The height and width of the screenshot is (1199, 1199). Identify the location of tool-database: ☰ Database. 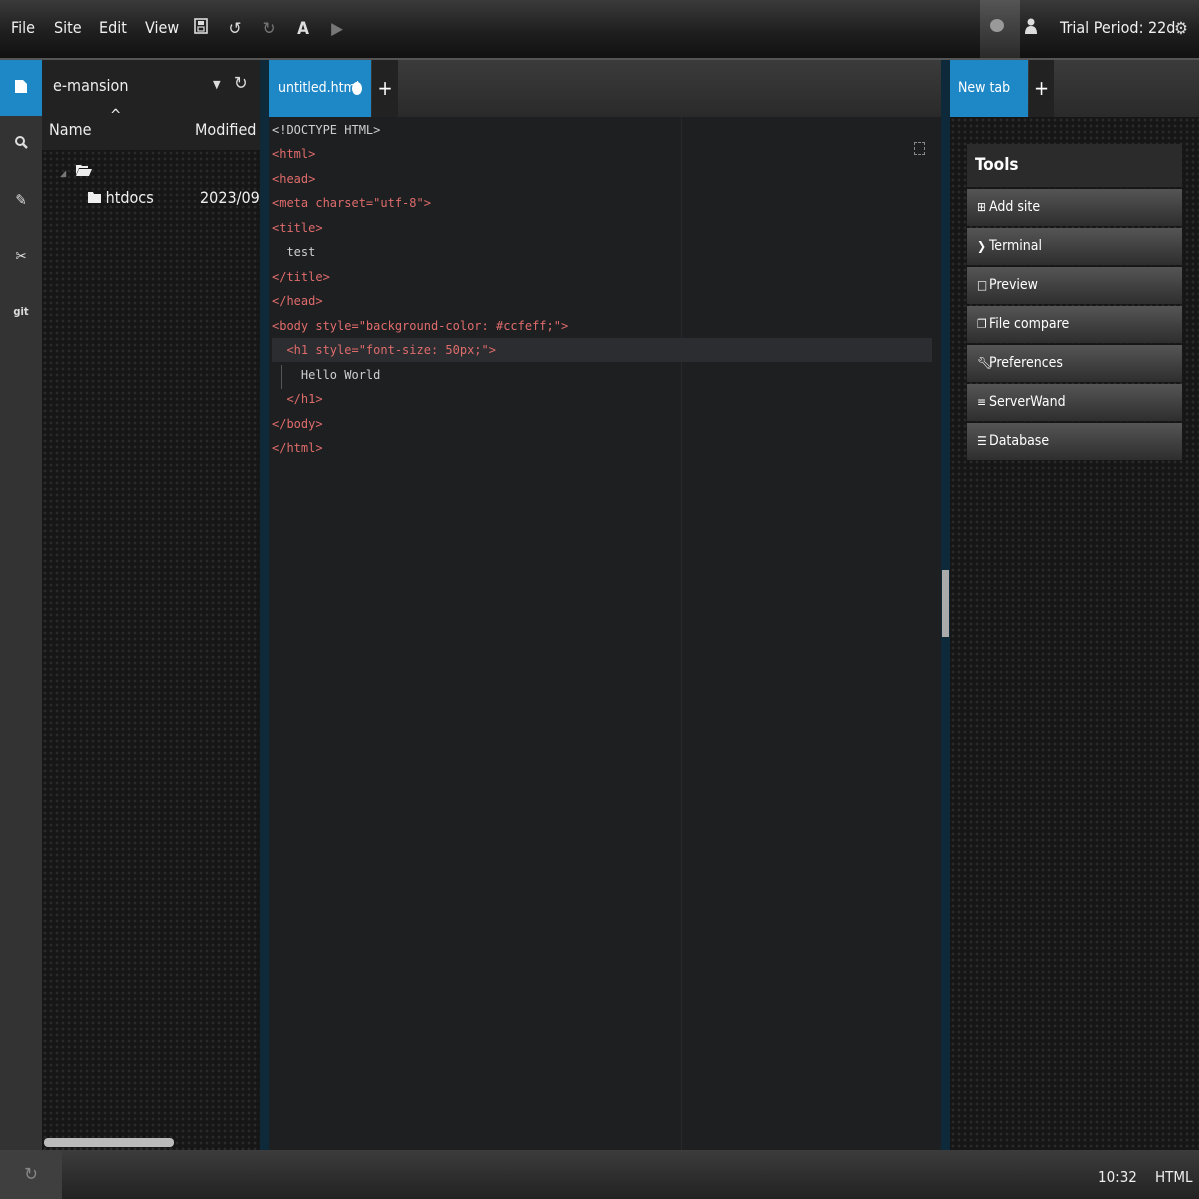
(1074, 441).